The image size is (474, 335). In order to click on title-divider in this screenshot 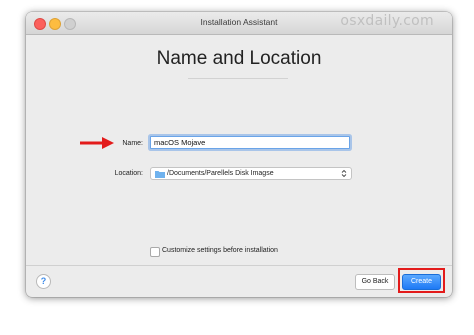, I will do `click(238, 78)`.